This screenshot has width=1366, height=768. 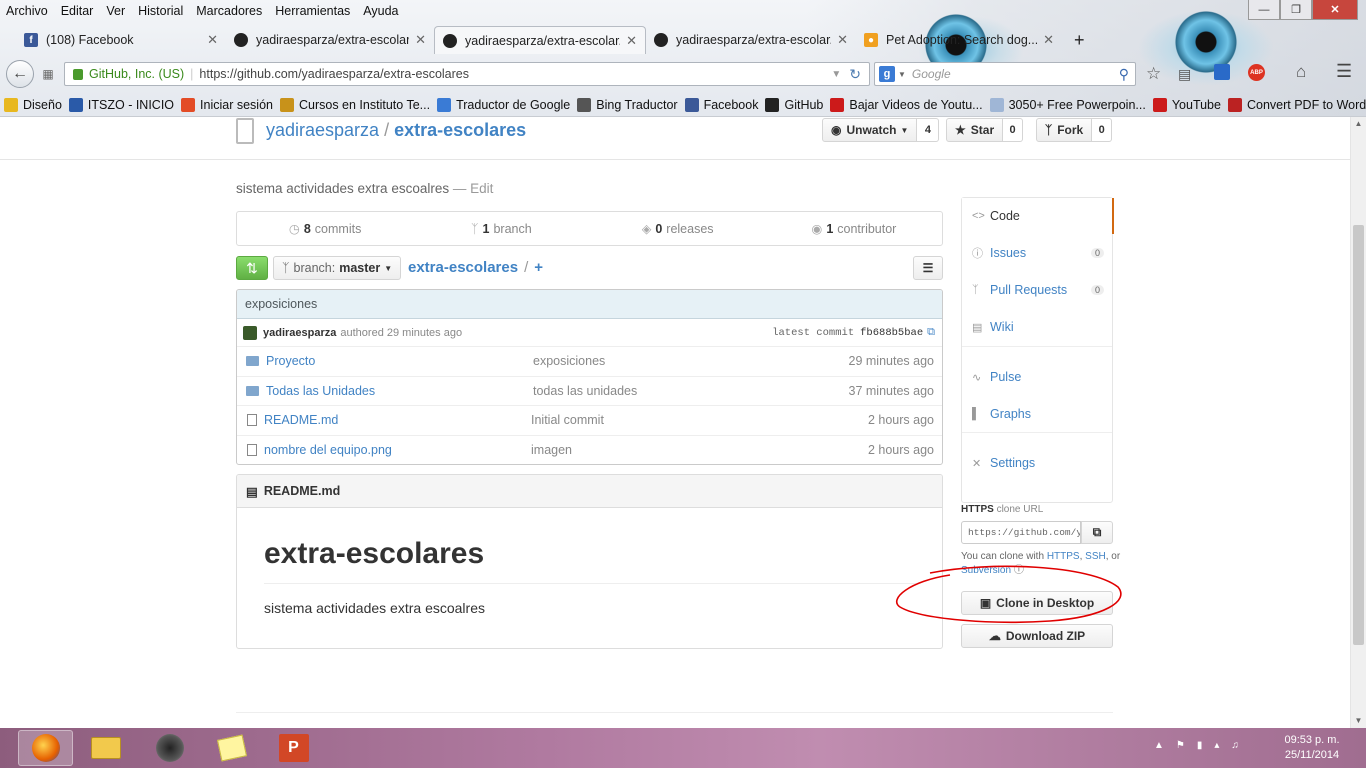 What do you see at coordinates (1102, 130) in the screenshot?
I see `fork-count: 0` at bounding box center [1102, 130].